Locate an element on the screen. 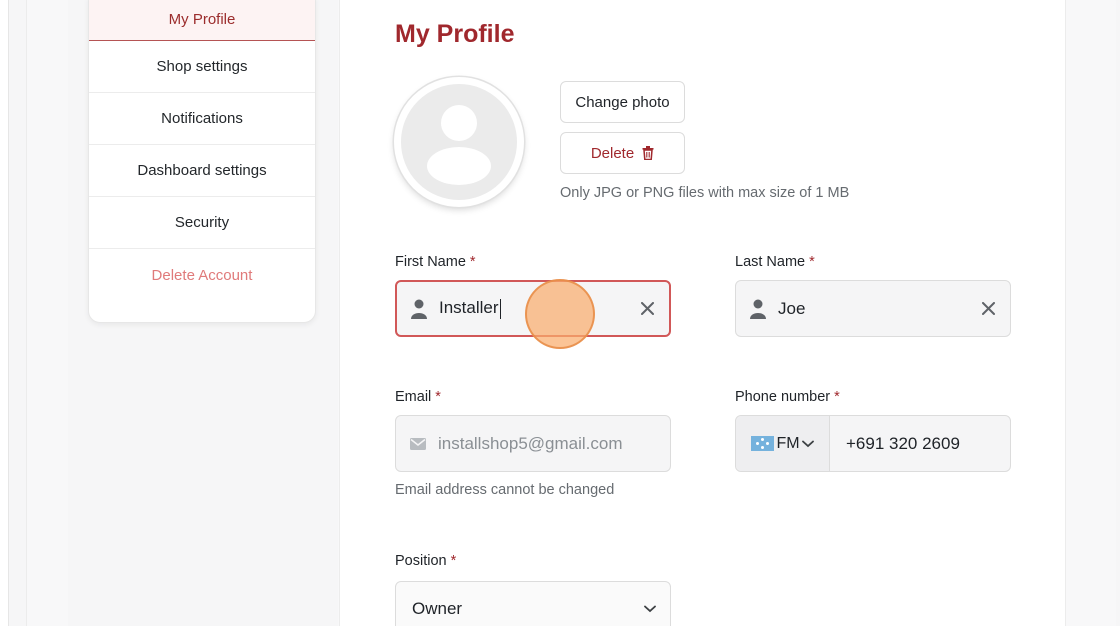  email-field: installshop5@gmail.com is located at coordinates (533, 443).